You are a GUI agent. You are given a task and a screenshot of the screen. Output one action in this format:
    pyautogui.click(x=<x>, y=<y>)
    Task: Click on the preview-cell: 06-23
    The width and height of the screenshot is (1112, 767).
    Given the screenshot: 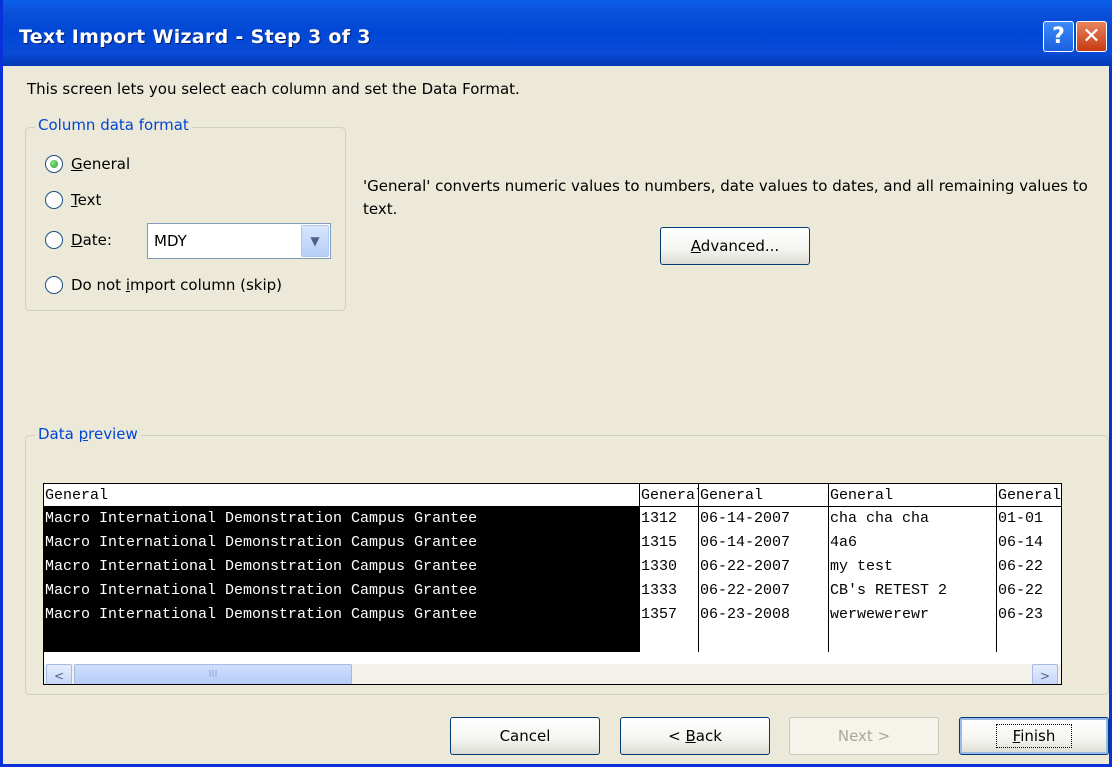 What is the action you would take?
    pyautogui.click(x=1021, y=614)
    